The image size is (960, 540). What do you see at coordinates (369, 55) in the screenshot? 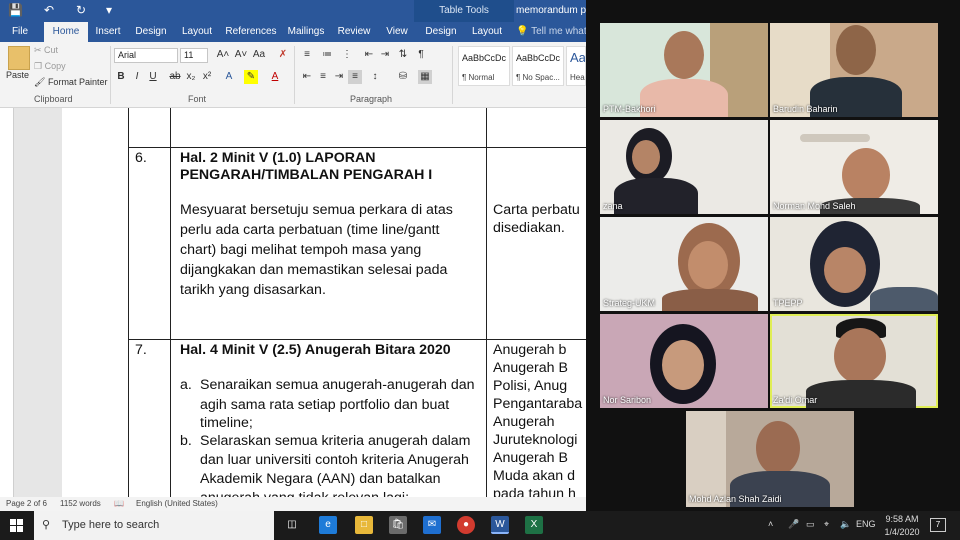
I see `decrease-indent-icon: ⇤` at bounding box center [369, 55].